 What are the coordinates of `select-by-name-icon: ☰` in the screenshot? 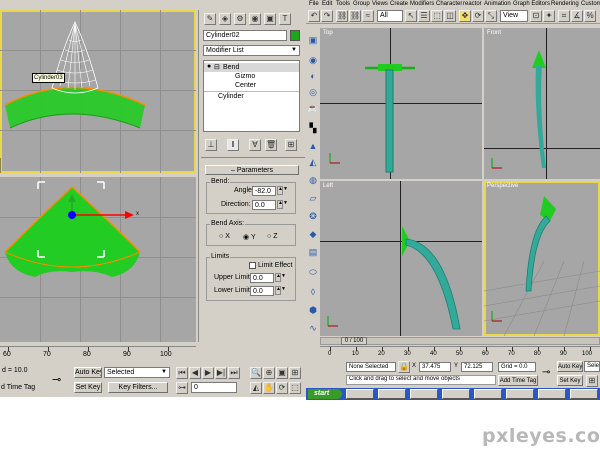 It's located at (424, 16).